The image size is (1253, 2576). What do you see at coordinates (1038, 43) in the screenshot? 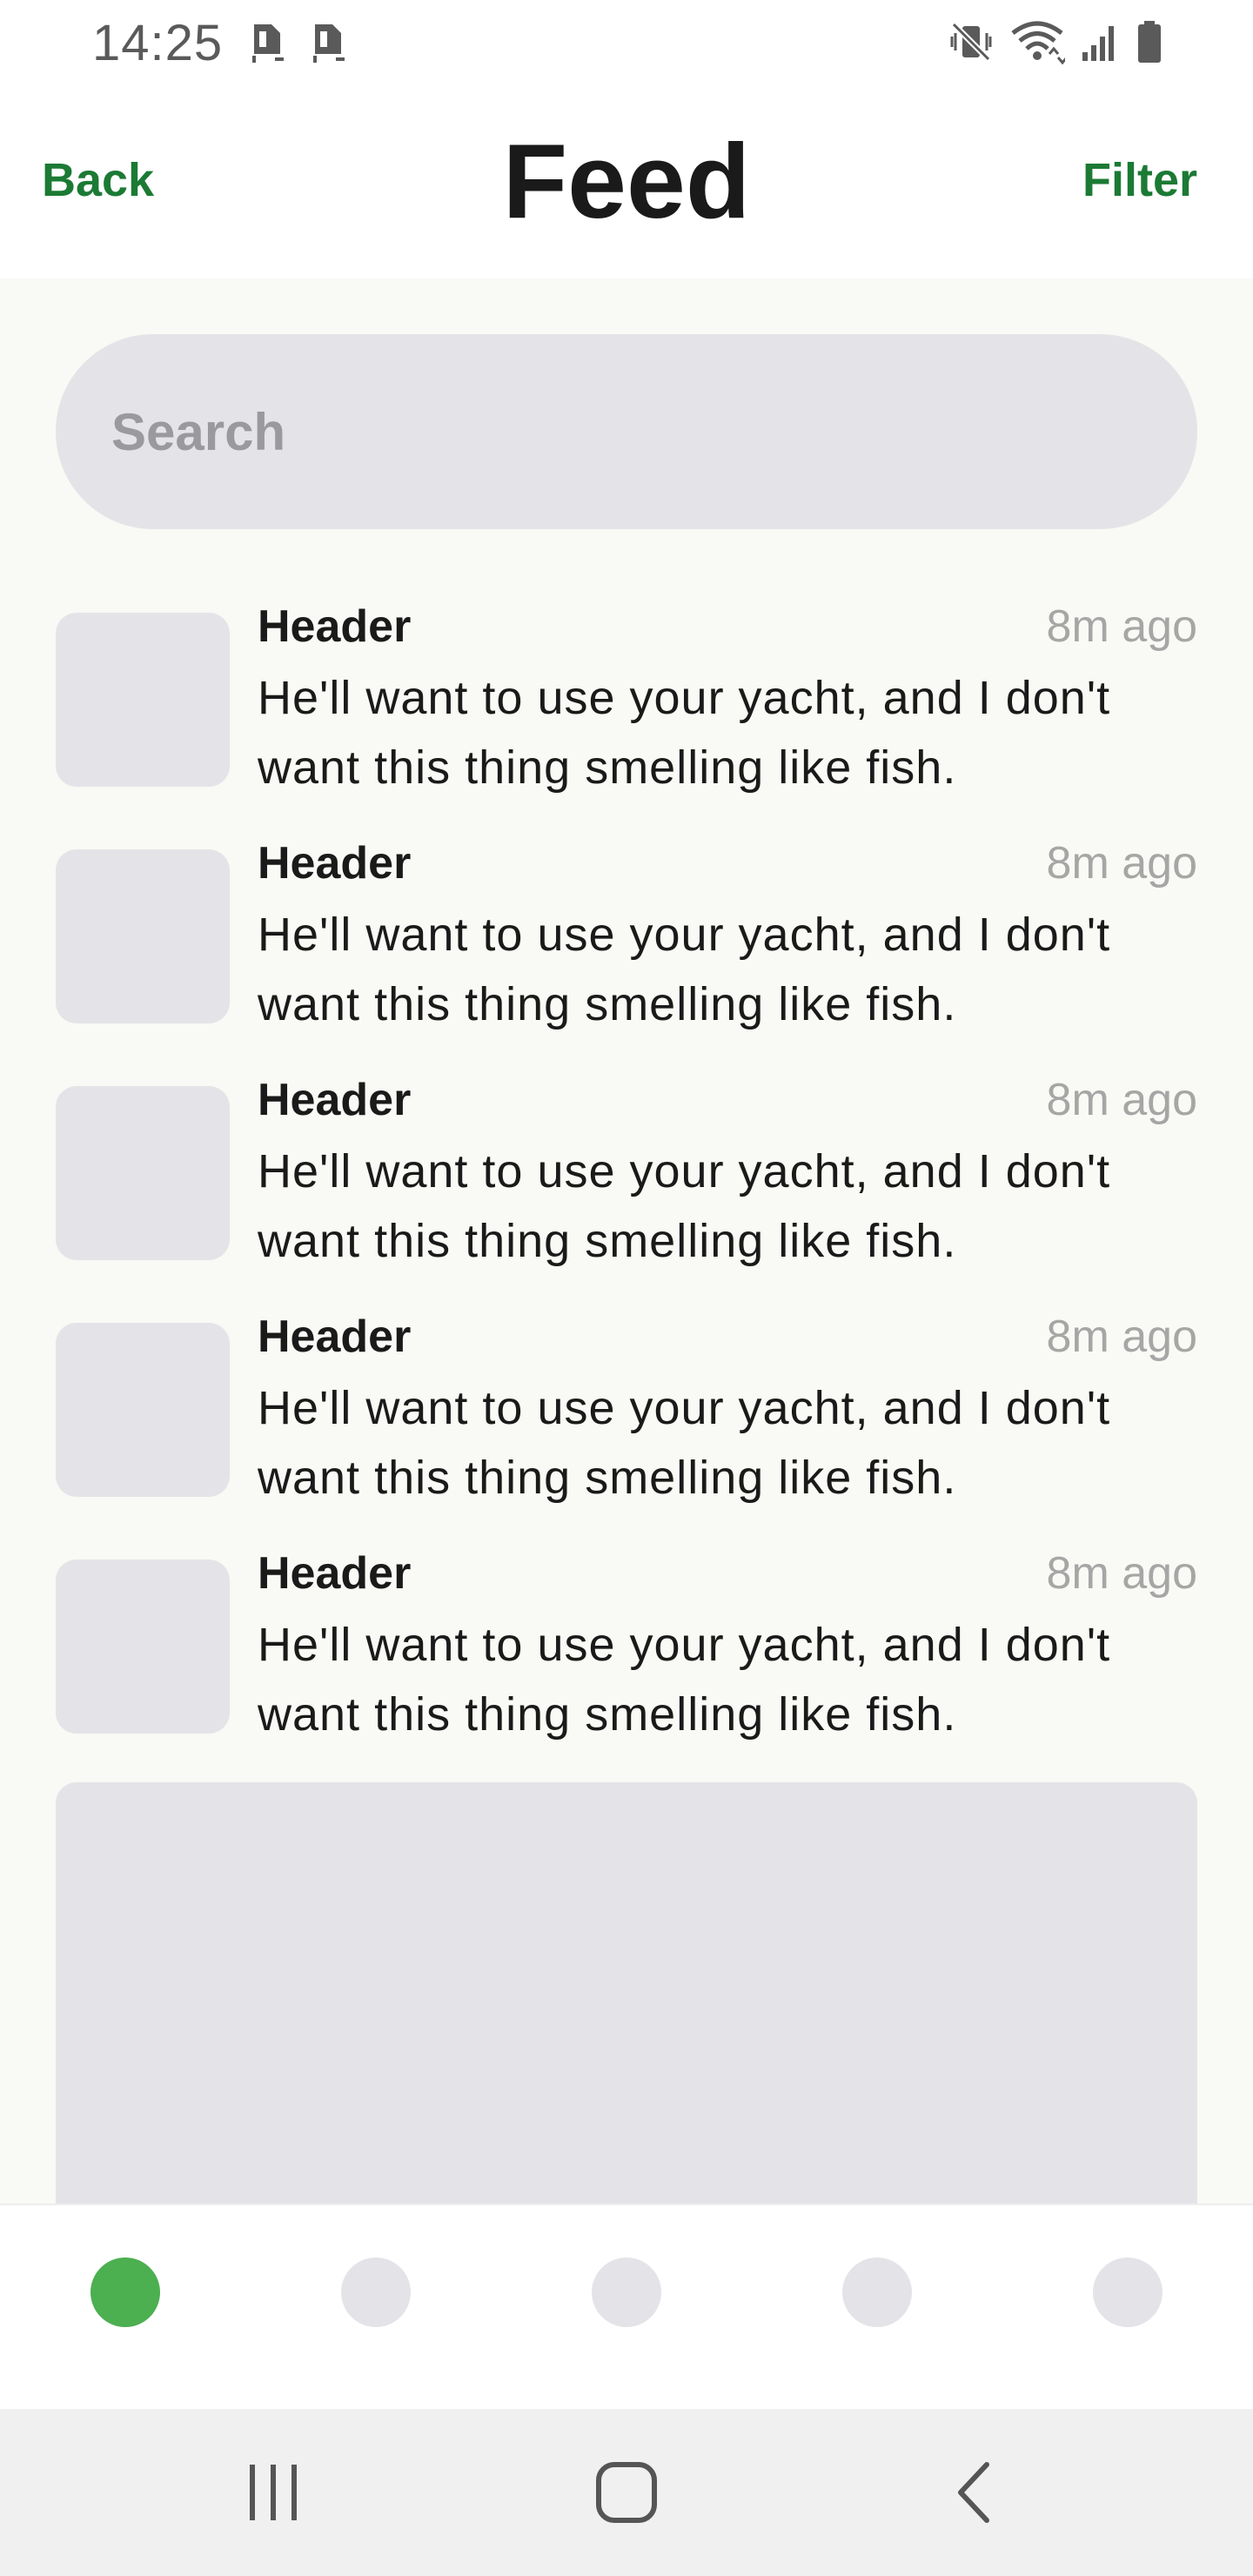
I see `wifi-icon` at bounding box center [1038, 43].